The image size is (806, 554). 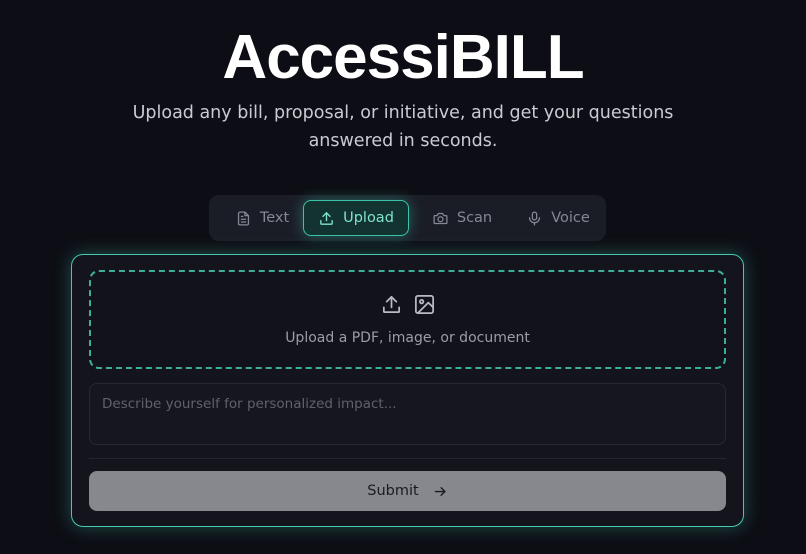 I want to click on camera-icon, so click(x=440, y=218).